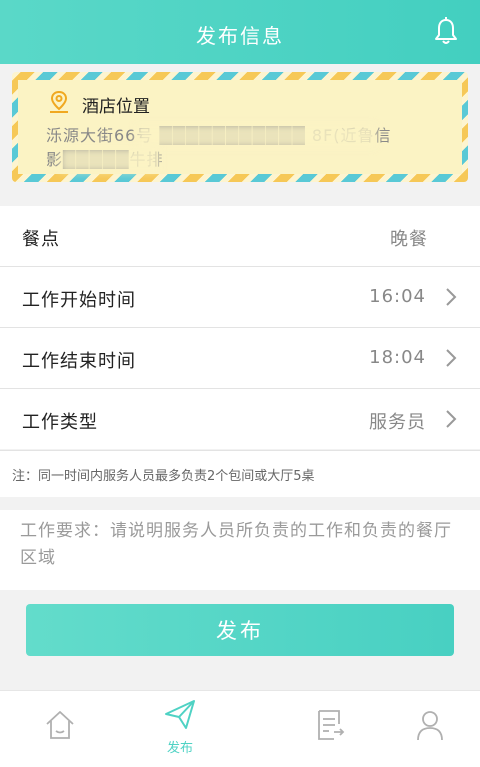 This screenshot has height=767, width=480. I want to click on send-icon, so click(180, 714).